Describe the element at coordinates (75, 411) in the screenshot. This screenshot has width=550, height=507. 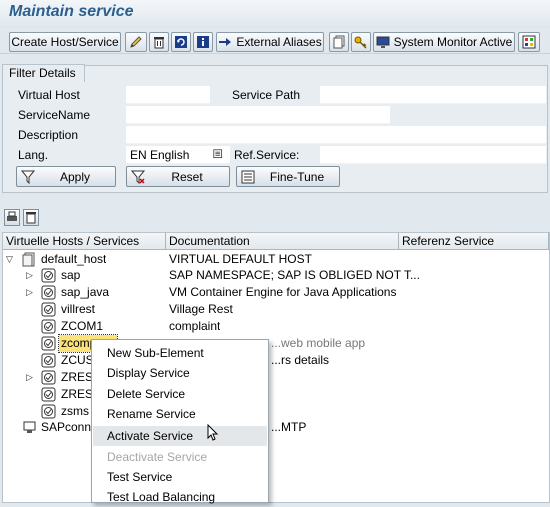
I see `node-label: zsms` at that location.